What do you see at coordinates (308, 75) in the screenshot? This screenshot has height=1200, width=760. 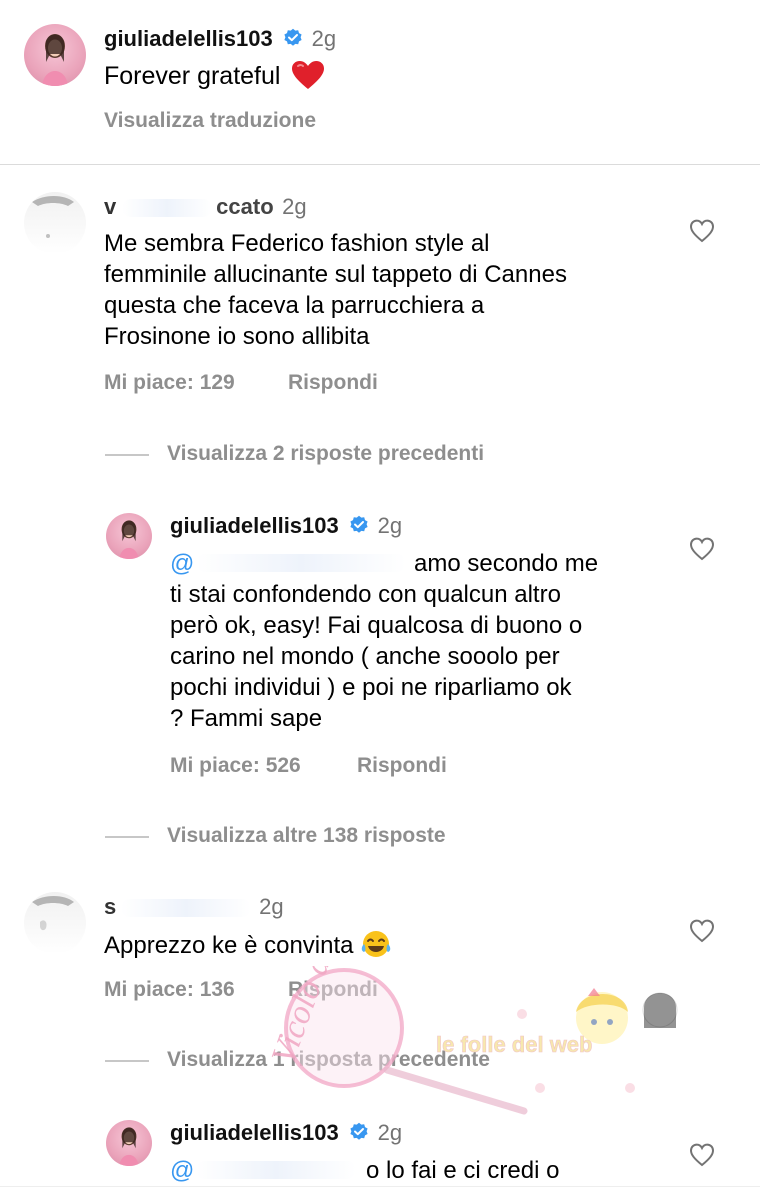 I see `red-heart-icon` at bounding box center [308, 75].